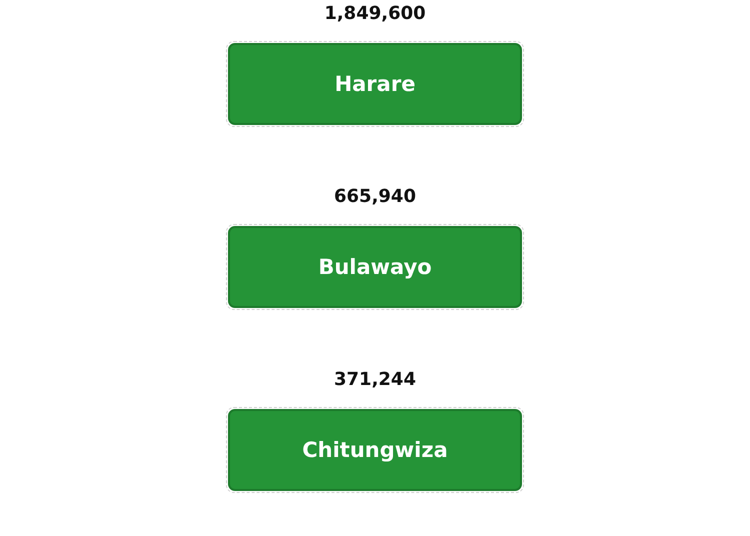 This screenshot has height=536, width=750. What do you see at coordinates (375, 197) in the screenshot?
I see `population-count: 665,940` at bounding box center [375, 197].